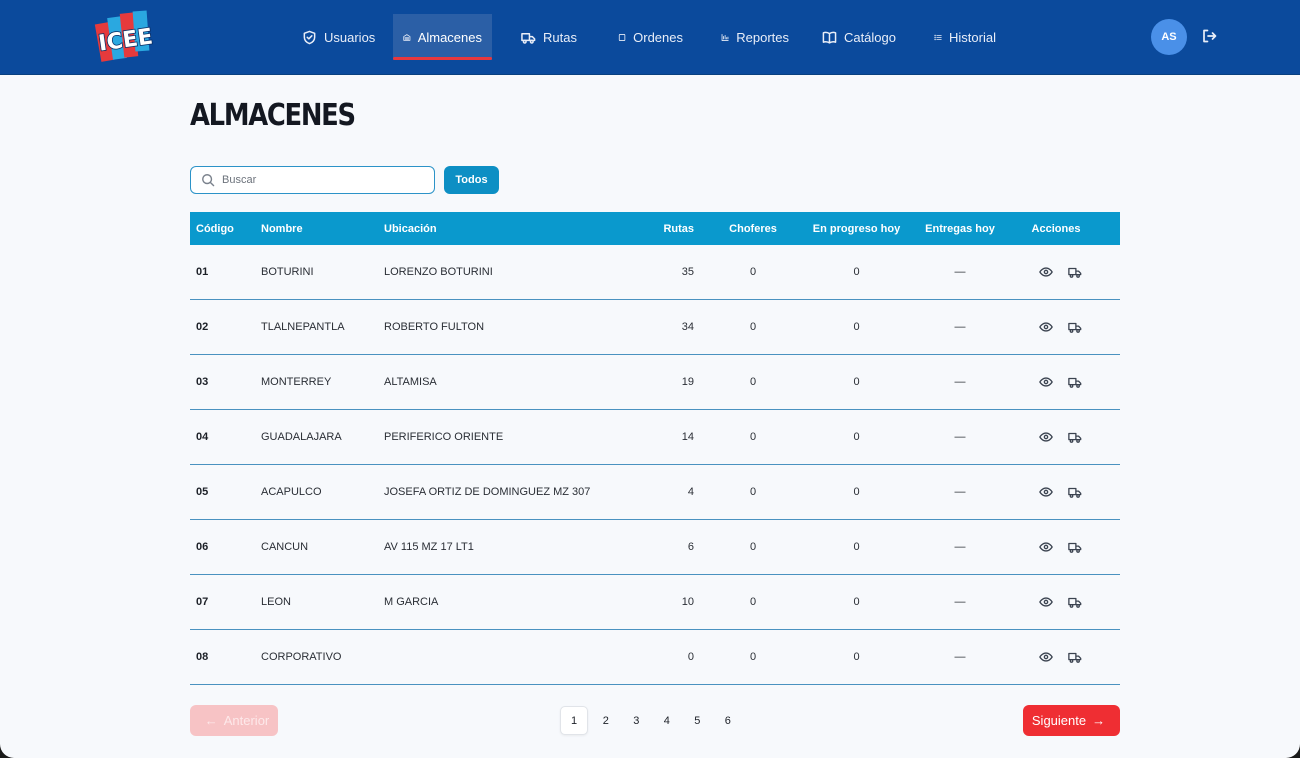  I want to click on column-header-choferes: Choferes, so click(753, 229).